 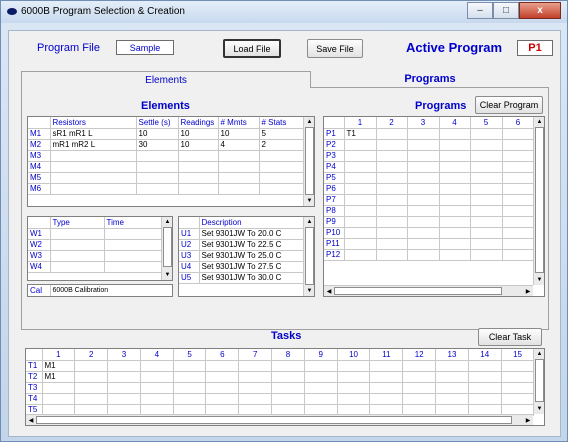 I want to click on table-row: P8, so click(x=429, y=211).